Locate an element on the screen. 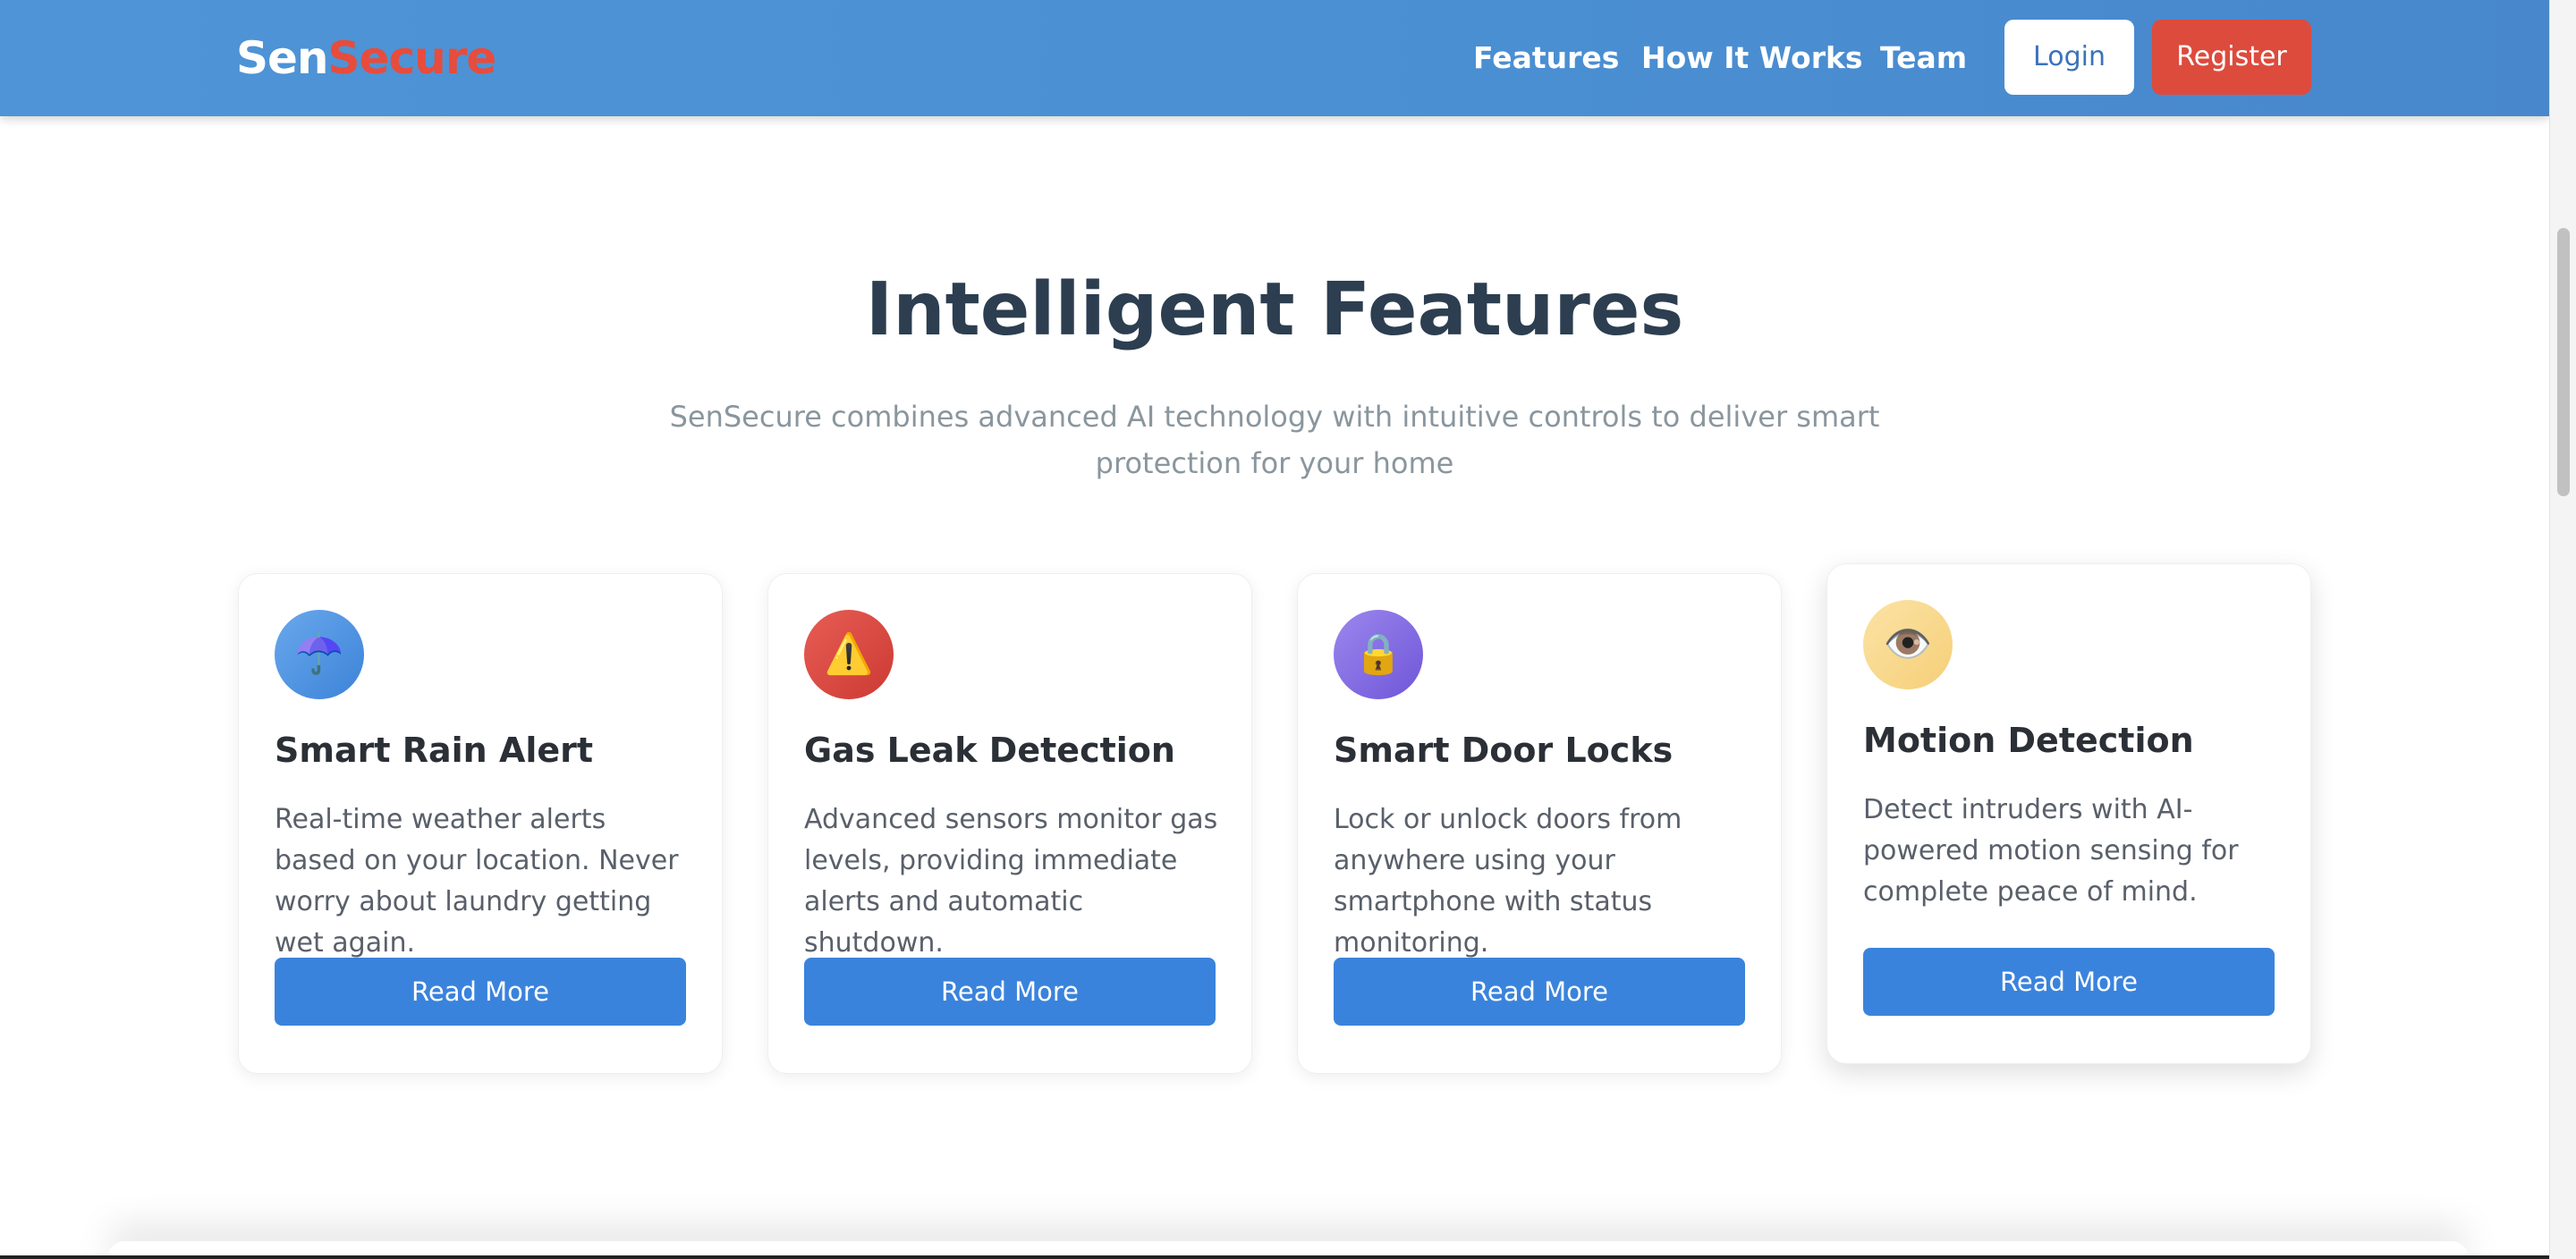 The image size is (2576, 1259). logo: SenSecure is located at coordinates (366, 58).